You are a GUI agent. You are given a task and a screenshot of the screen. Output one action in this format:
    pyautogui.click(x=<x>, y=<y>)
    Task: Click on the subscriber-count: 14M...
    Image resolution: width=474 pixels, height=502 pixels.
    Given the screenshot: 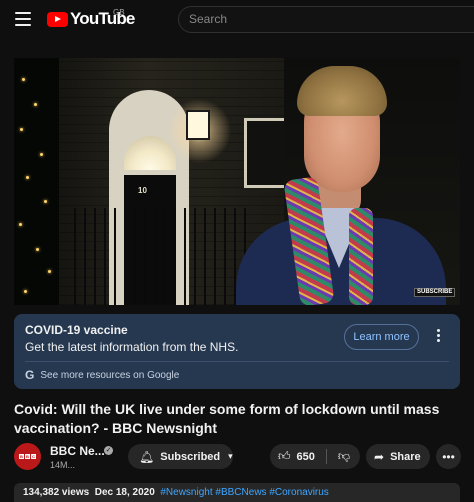 What is the action you would take?
    pyautogui.click(x=63, y=465)
    